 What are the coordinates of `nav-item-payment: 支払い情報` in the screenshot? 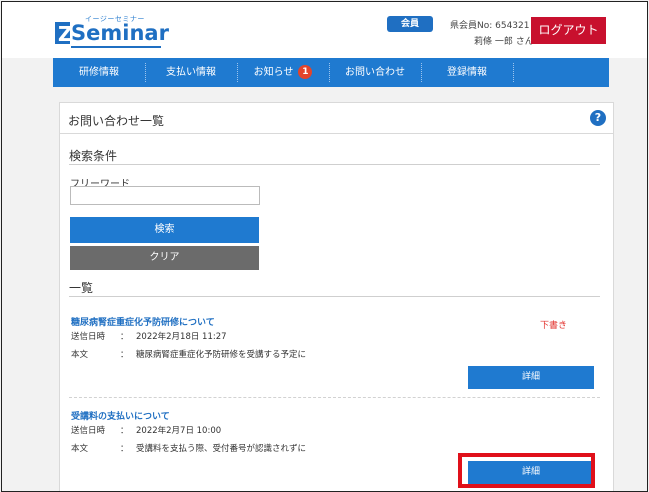 It's located at (191, 72).